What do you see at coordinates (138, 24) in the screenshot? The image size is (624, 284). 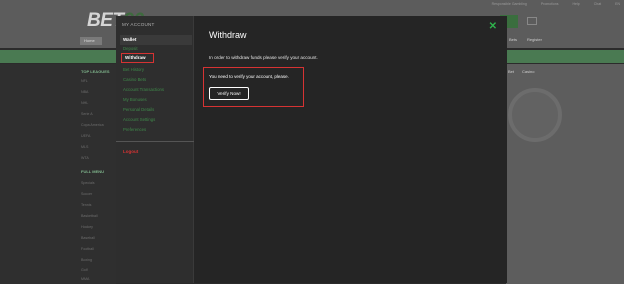 I see `account-title: MY ACCOUNT` at bounding box center [138, 24].